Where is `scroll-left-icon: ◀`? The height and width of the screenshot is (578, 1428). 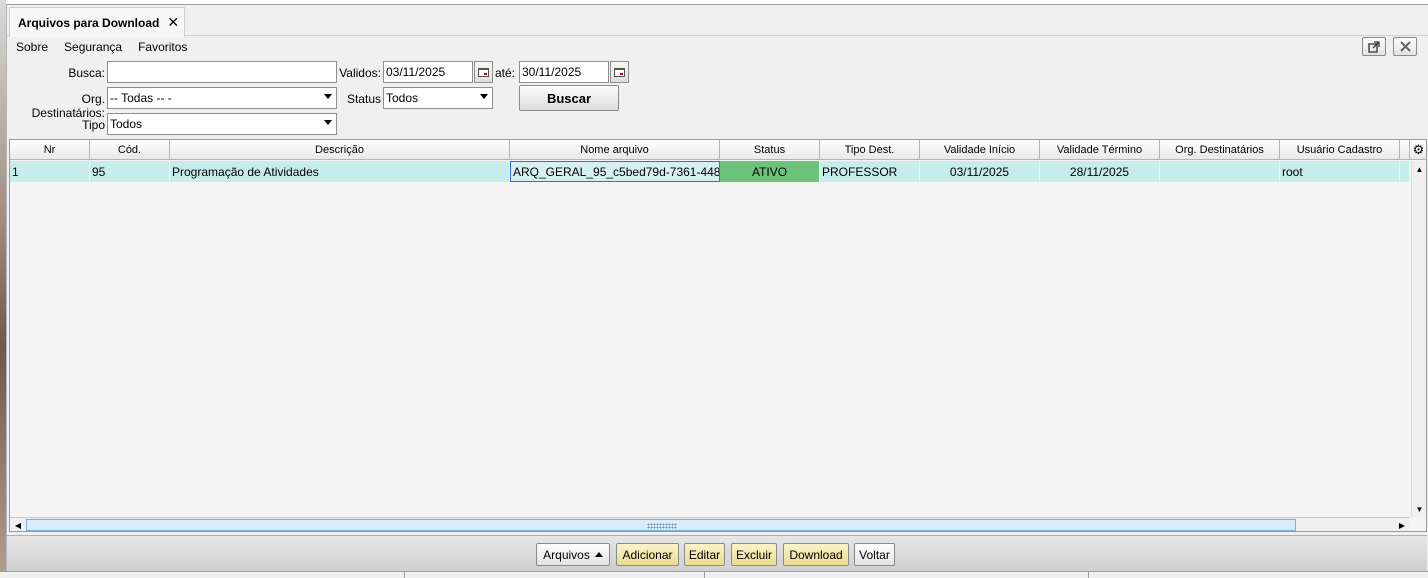
scroll-left-icon: ◀ is located at coordinates (18, 524).